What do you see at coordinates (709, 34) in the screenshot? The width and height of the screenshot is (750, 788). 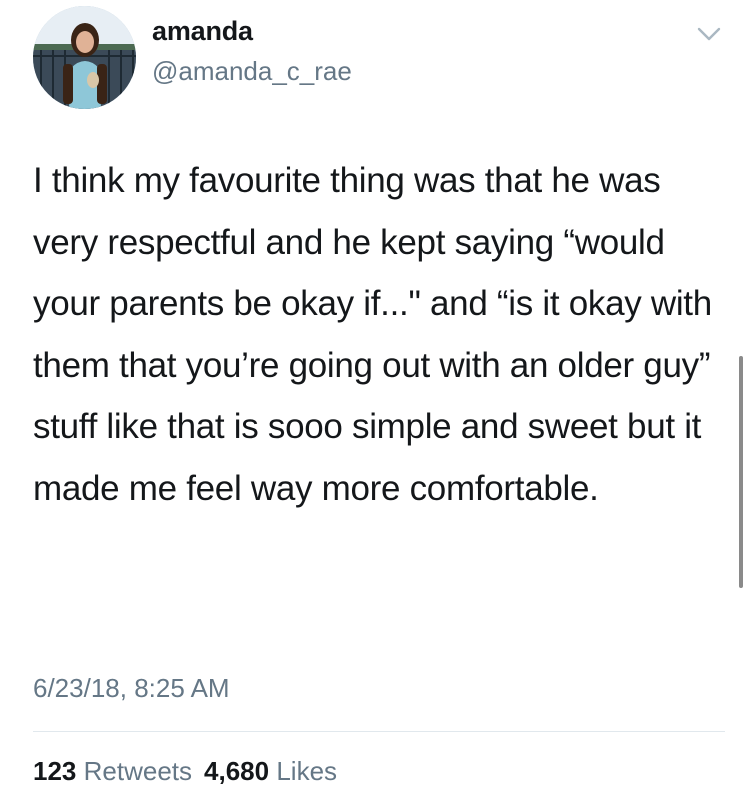 I see `chevron-down-icon` at bounding box center [709, 34].